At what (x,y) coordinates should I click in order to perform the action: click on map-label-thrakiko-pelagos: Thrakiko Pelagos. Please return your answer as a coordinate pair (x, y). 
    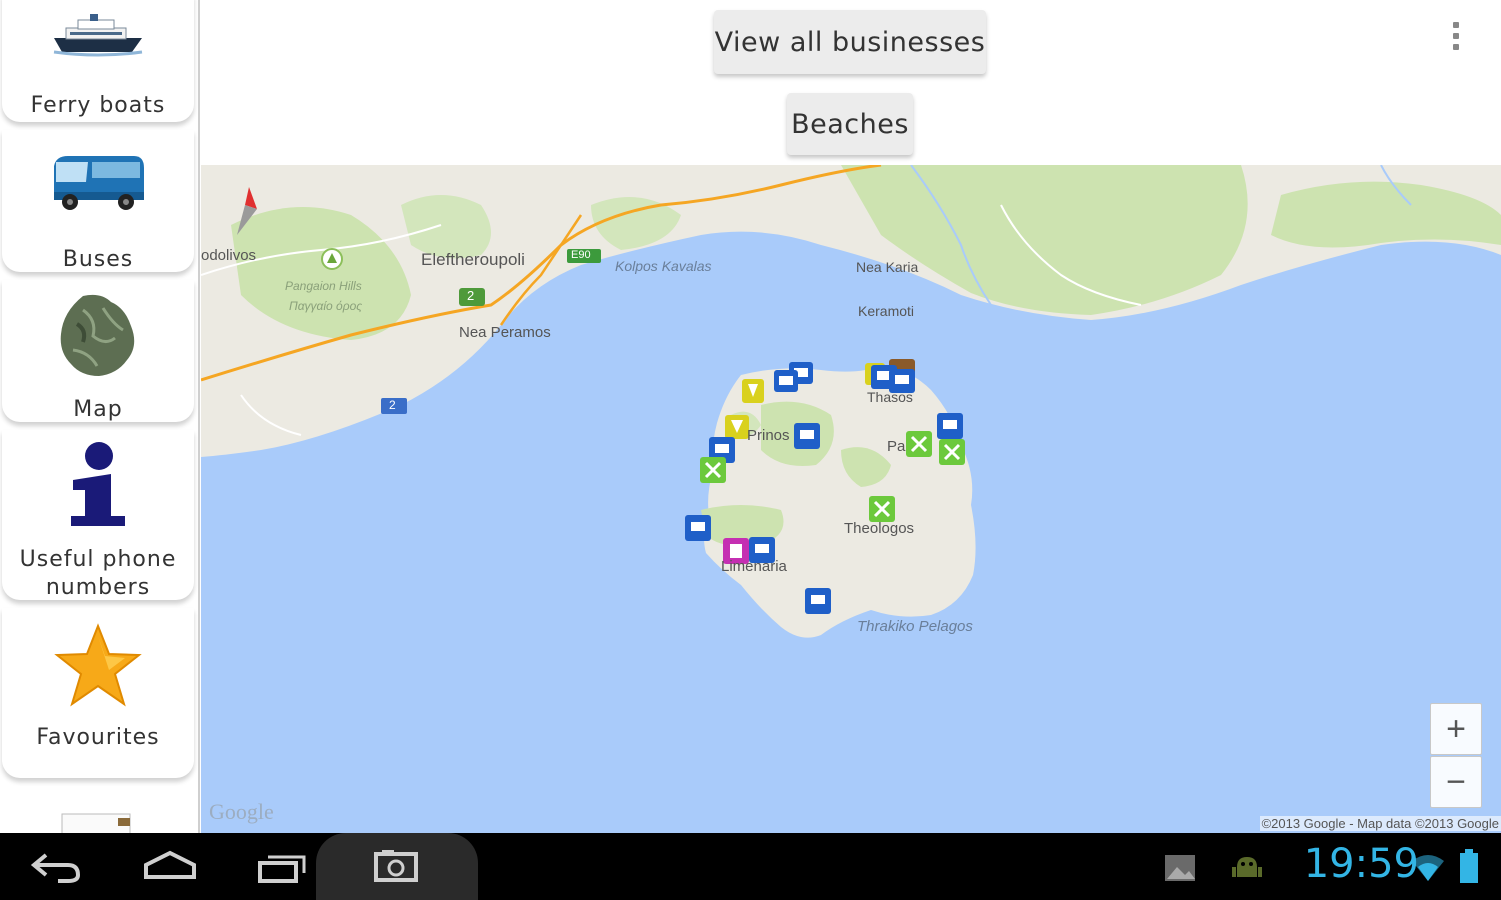
    Looking at the image, I should click on (915, 626).